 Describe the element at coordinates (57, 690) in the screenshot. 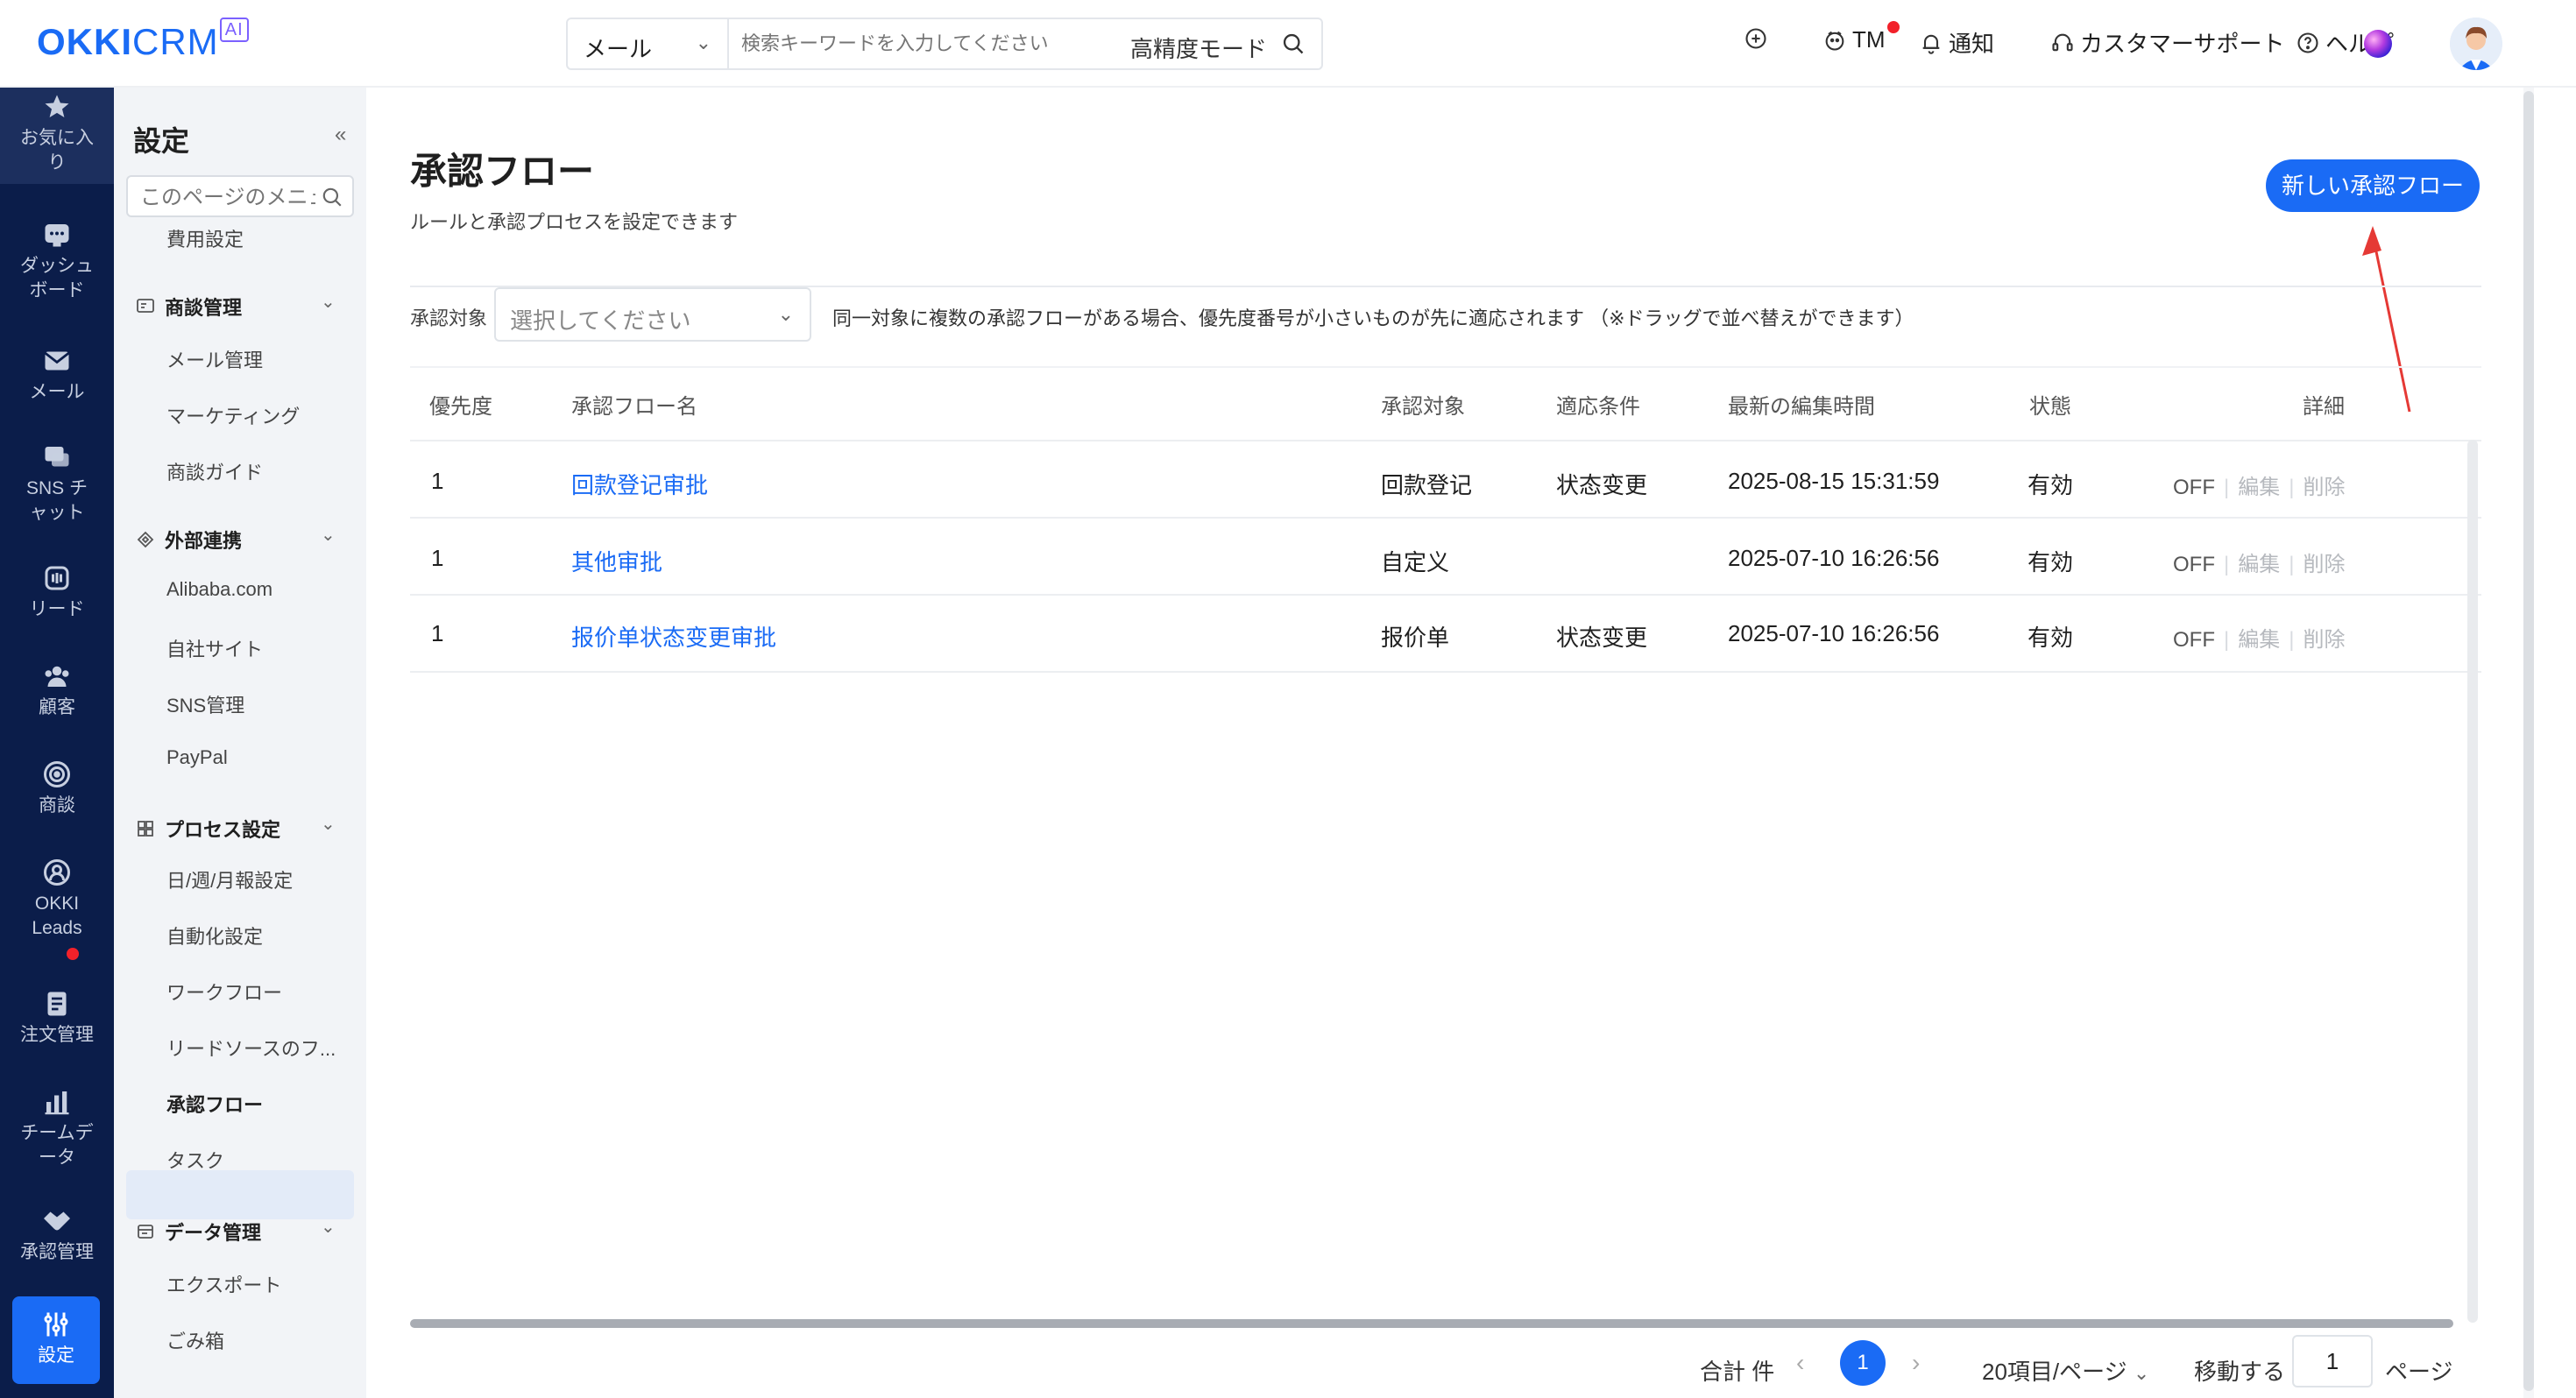

I see `nav-customers: 顧客` at that location.